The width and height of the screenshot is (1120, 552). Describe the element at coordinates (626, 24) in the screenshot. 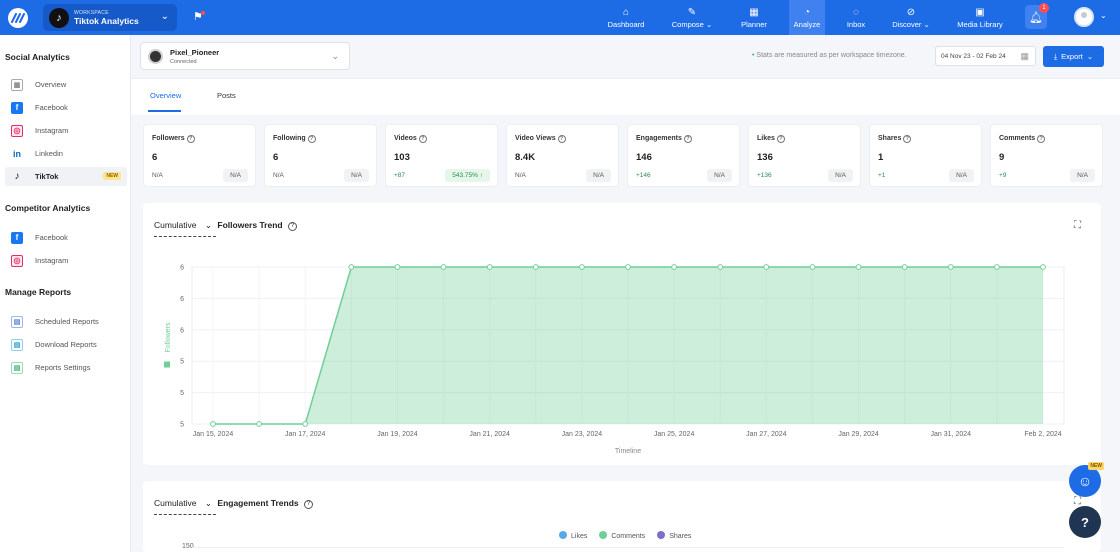

I see `nav-label: Dashboard` at that location.